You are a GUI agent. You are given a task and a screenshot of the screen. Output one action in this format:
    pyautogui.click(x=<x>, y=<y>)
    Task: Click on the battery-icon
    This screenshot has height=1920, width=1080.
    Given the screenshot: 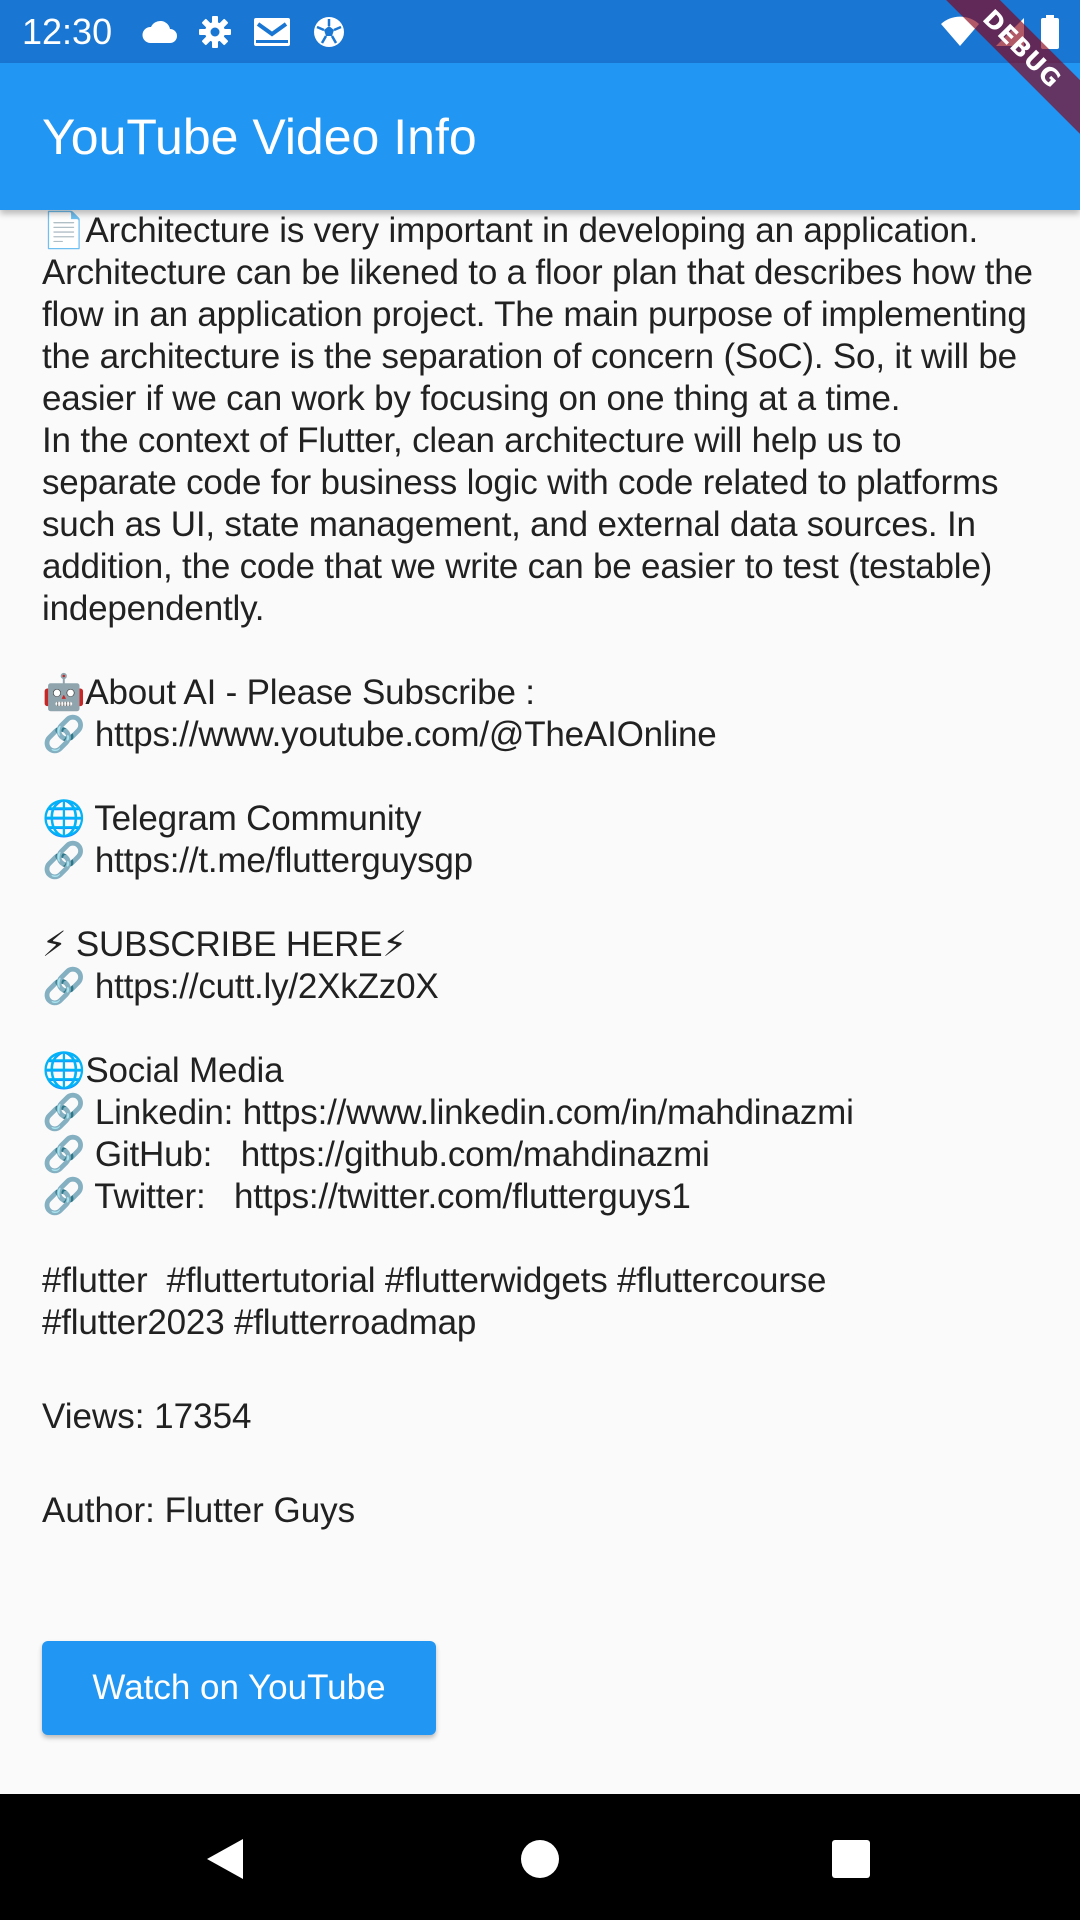 What is the action you would take?
    pyautogui.click(x=1050, y=32)
    